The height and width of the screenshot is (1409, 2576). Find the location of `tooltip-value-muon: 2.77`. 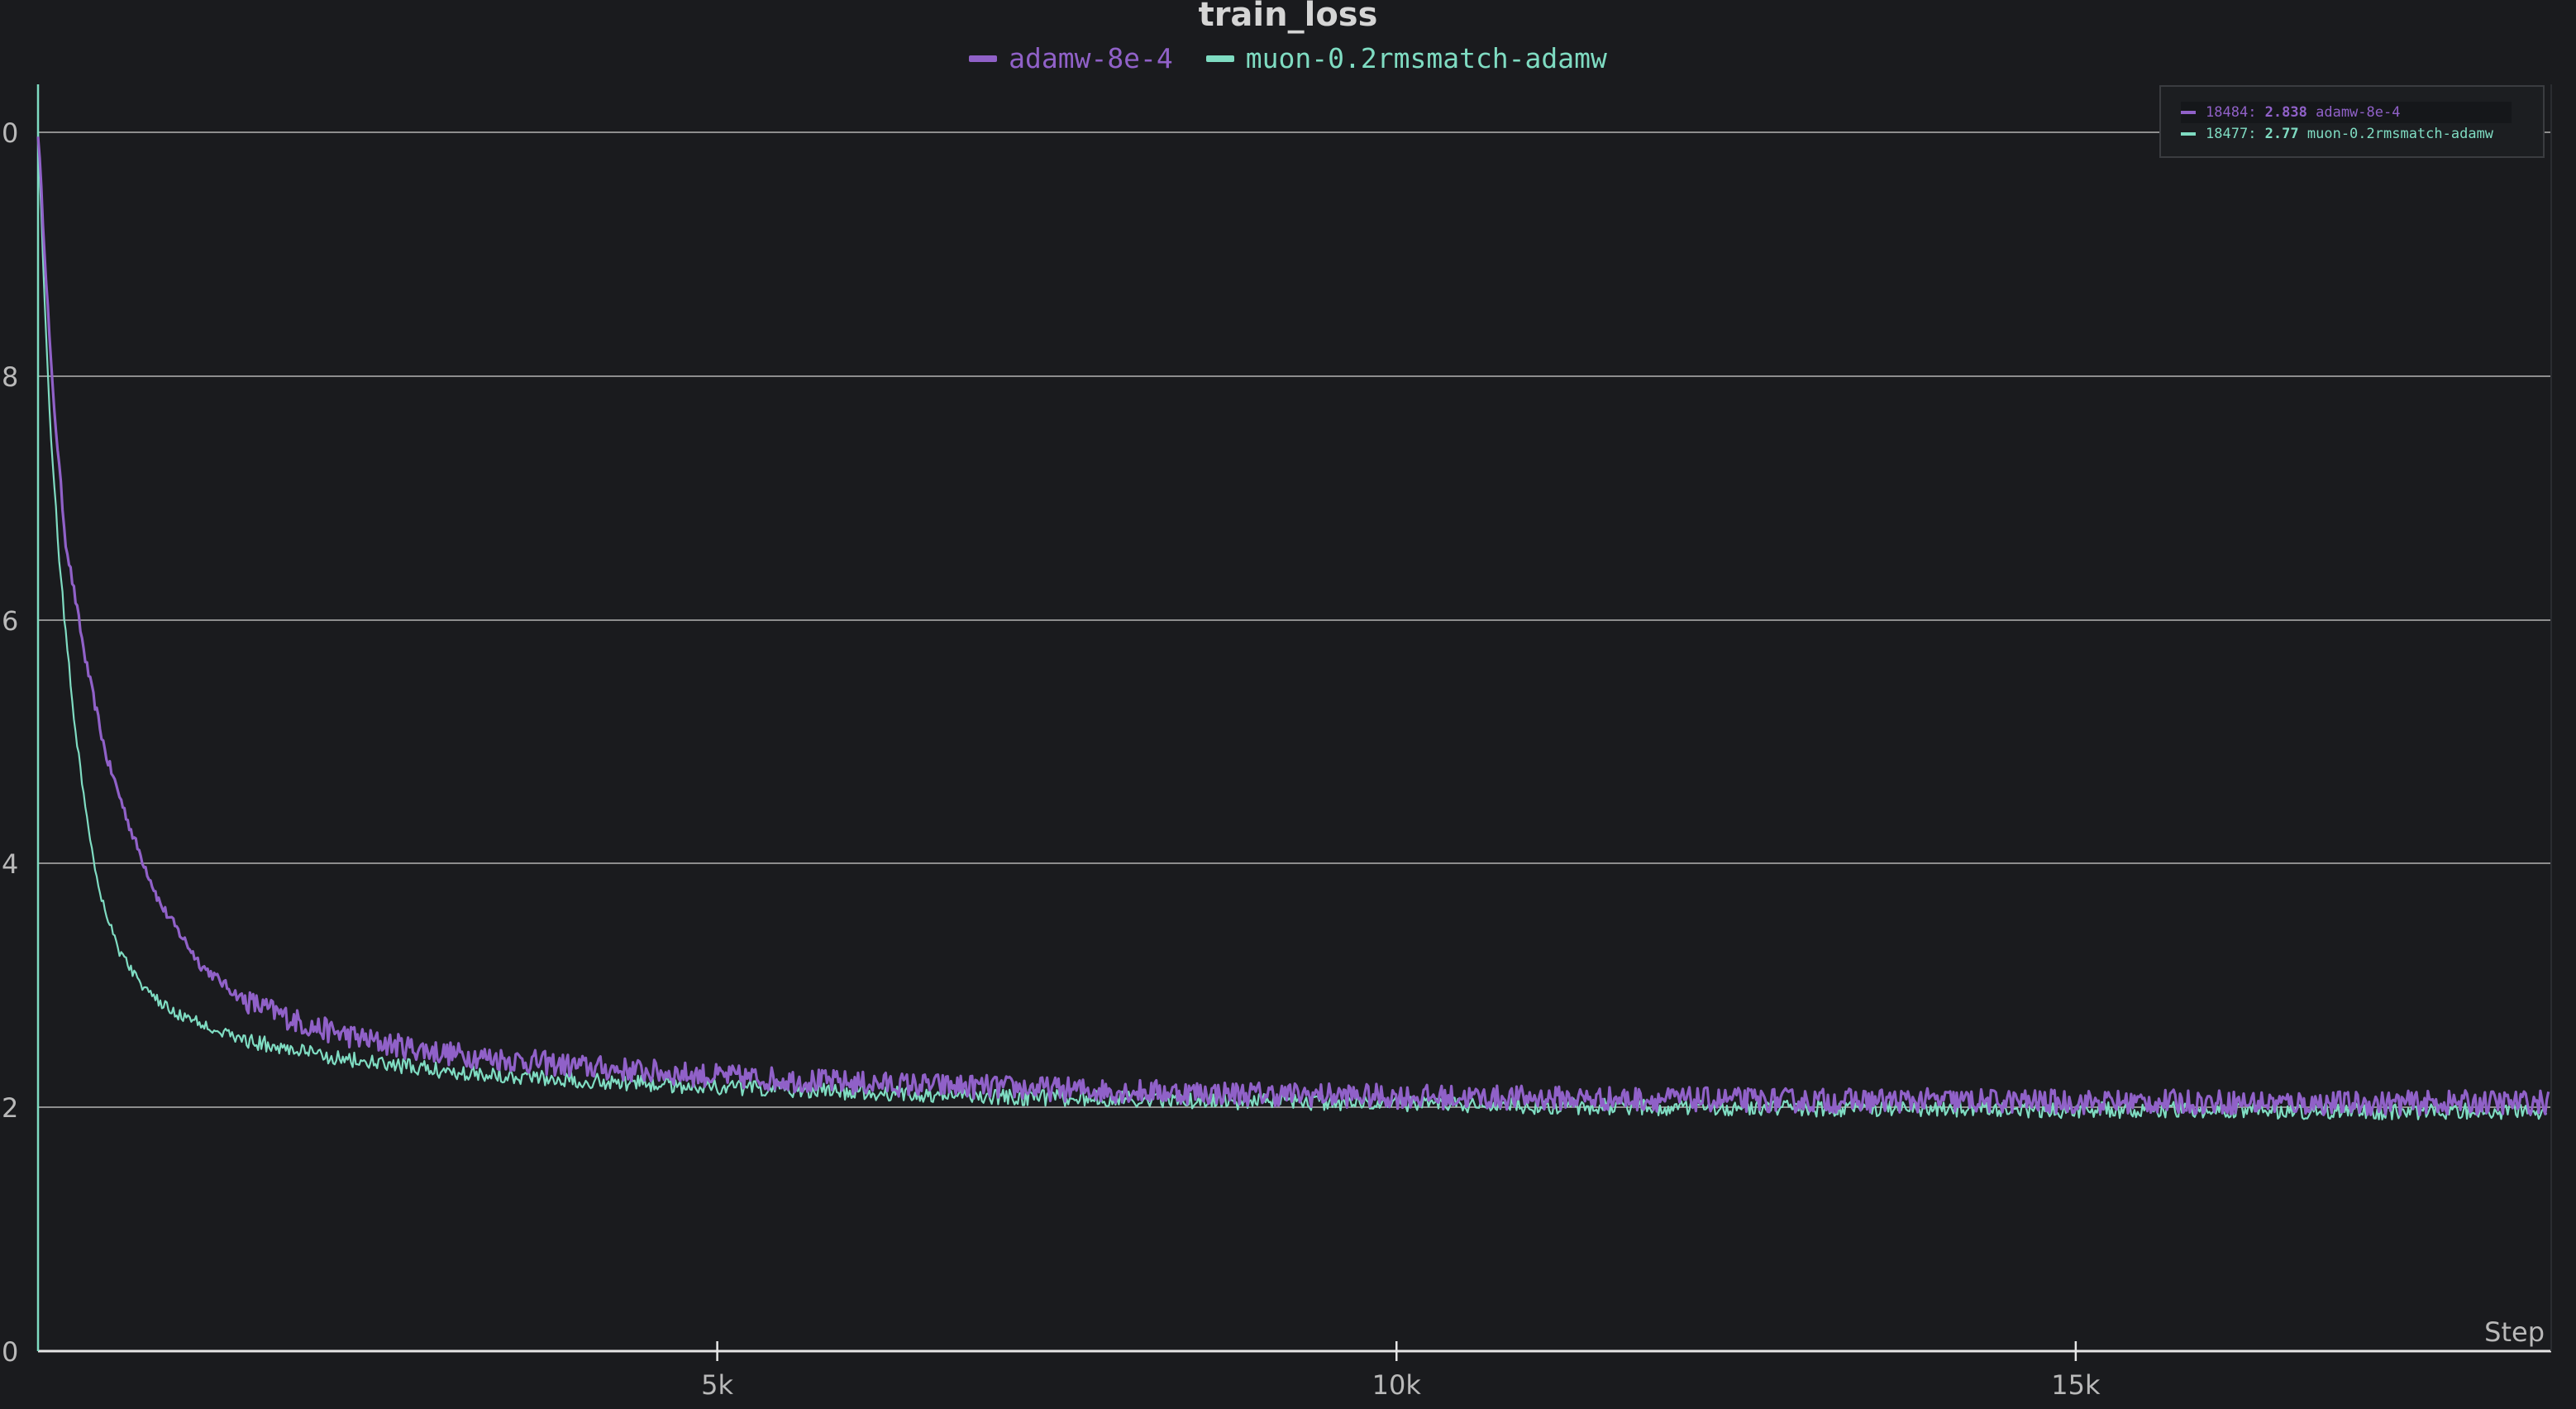

tooltip-value-muon: 2.77 is located at coordinates (2281, 134).